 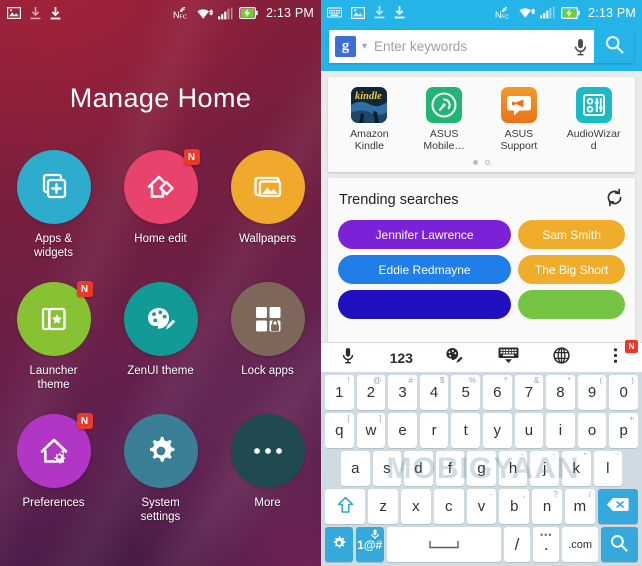 What do you see at coordinates (623, 430) in the screenshot?
I see `key-p: + p` at bounding box center [623, 430].